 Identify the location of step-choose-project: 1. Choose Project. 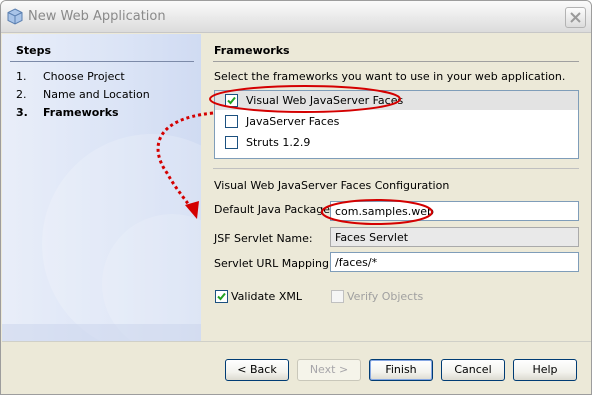
(106, 79).